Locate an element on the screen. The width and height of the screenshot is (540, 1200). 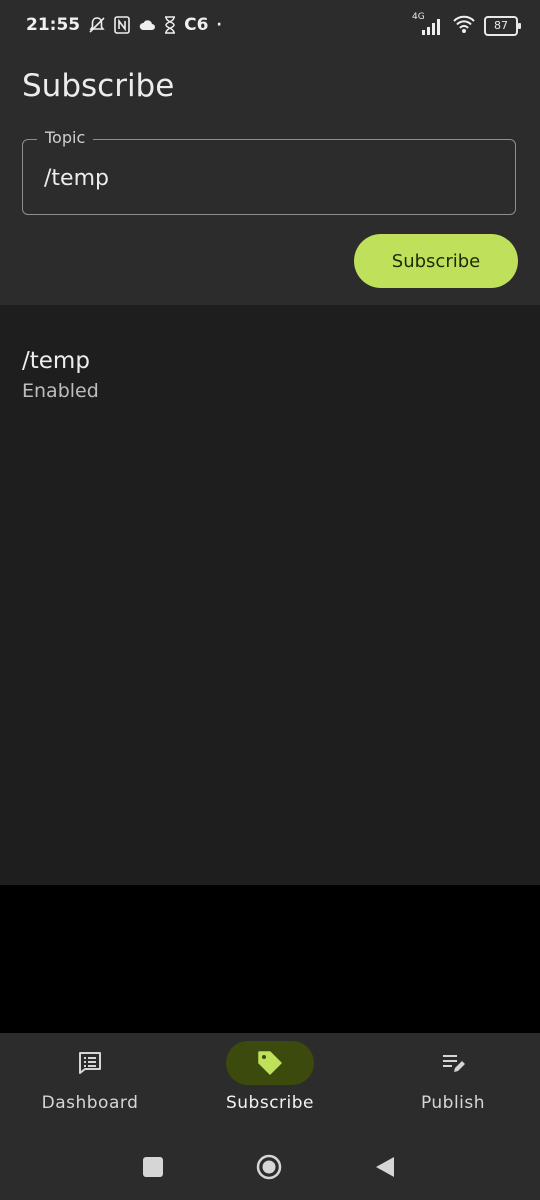
tag-icon is located at coordinates (270, 1063).